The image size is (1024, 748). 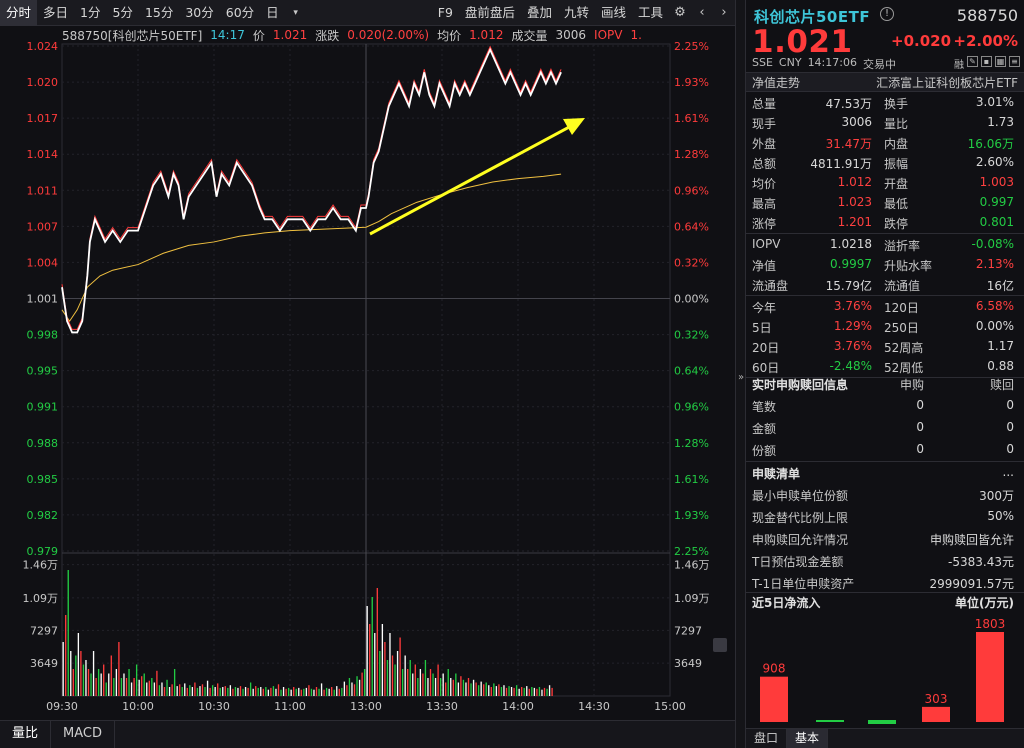 What do you see at coordinates (885, 494) in the screenshot?
I see `list-item: 最小申赎单位份额300万` at bounding box center [885, 494].